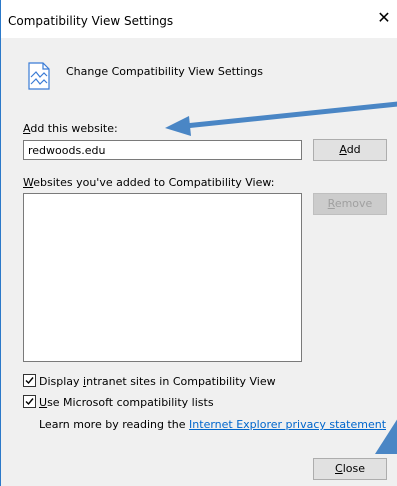  Describe the element at coordinates (165, 71) in the screenshot. I see `header-text: Change Compatibility View Settings` at that location.